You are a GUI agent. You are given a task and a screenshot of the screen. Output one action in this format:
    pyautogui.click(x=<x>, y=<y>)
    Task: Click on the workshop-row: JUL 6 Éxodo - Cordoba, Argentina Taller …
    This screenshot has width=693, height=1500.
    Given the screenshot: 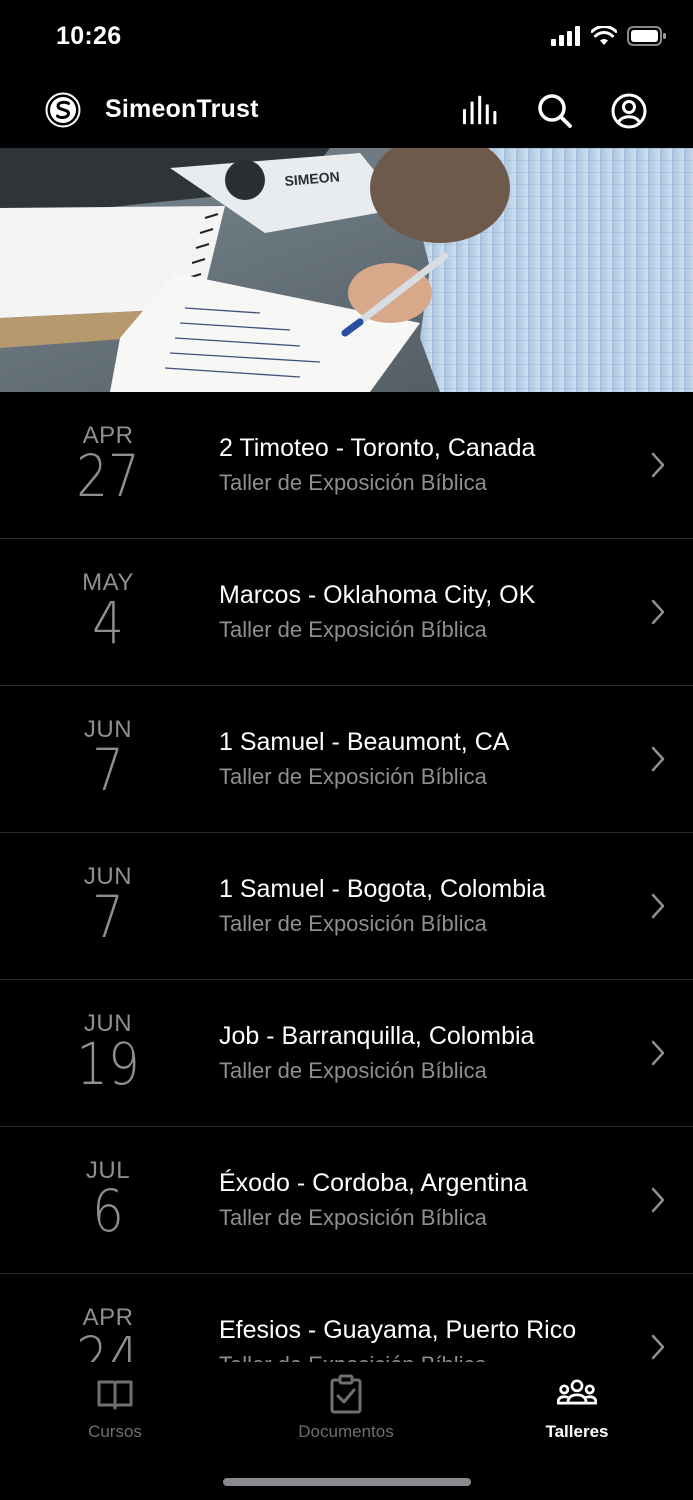 What is the action you would take?
    pyautogui.click(x=346, y=1200)
    